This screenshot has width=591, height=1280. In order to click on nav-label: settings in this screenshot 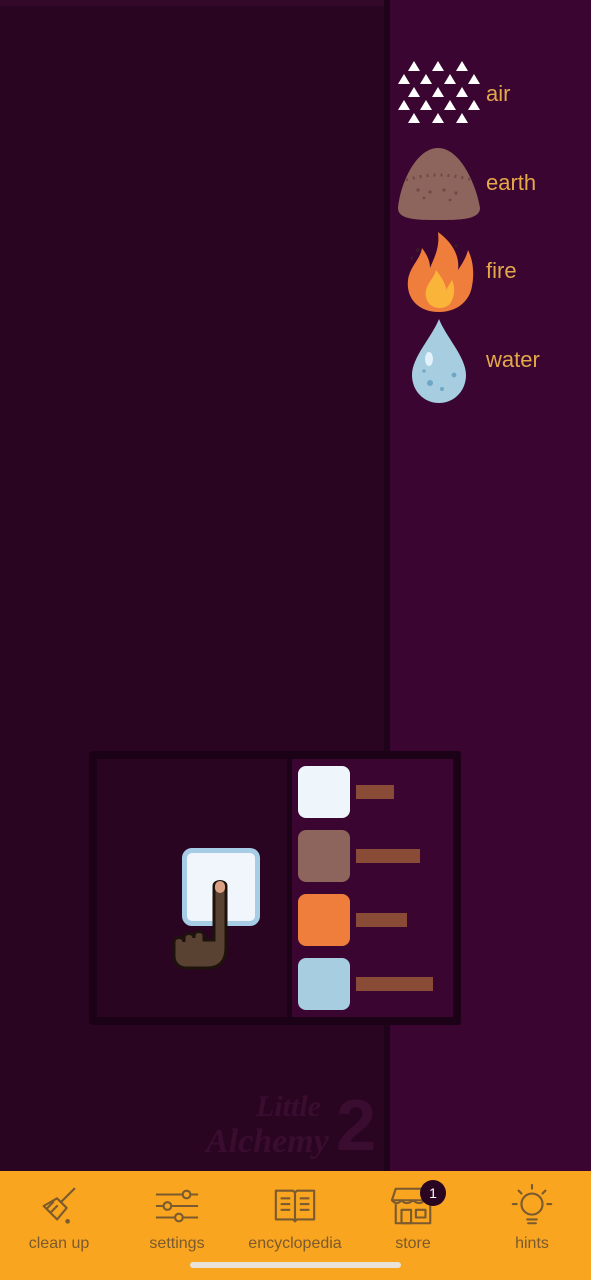, I will do `click(177, 1243)`.